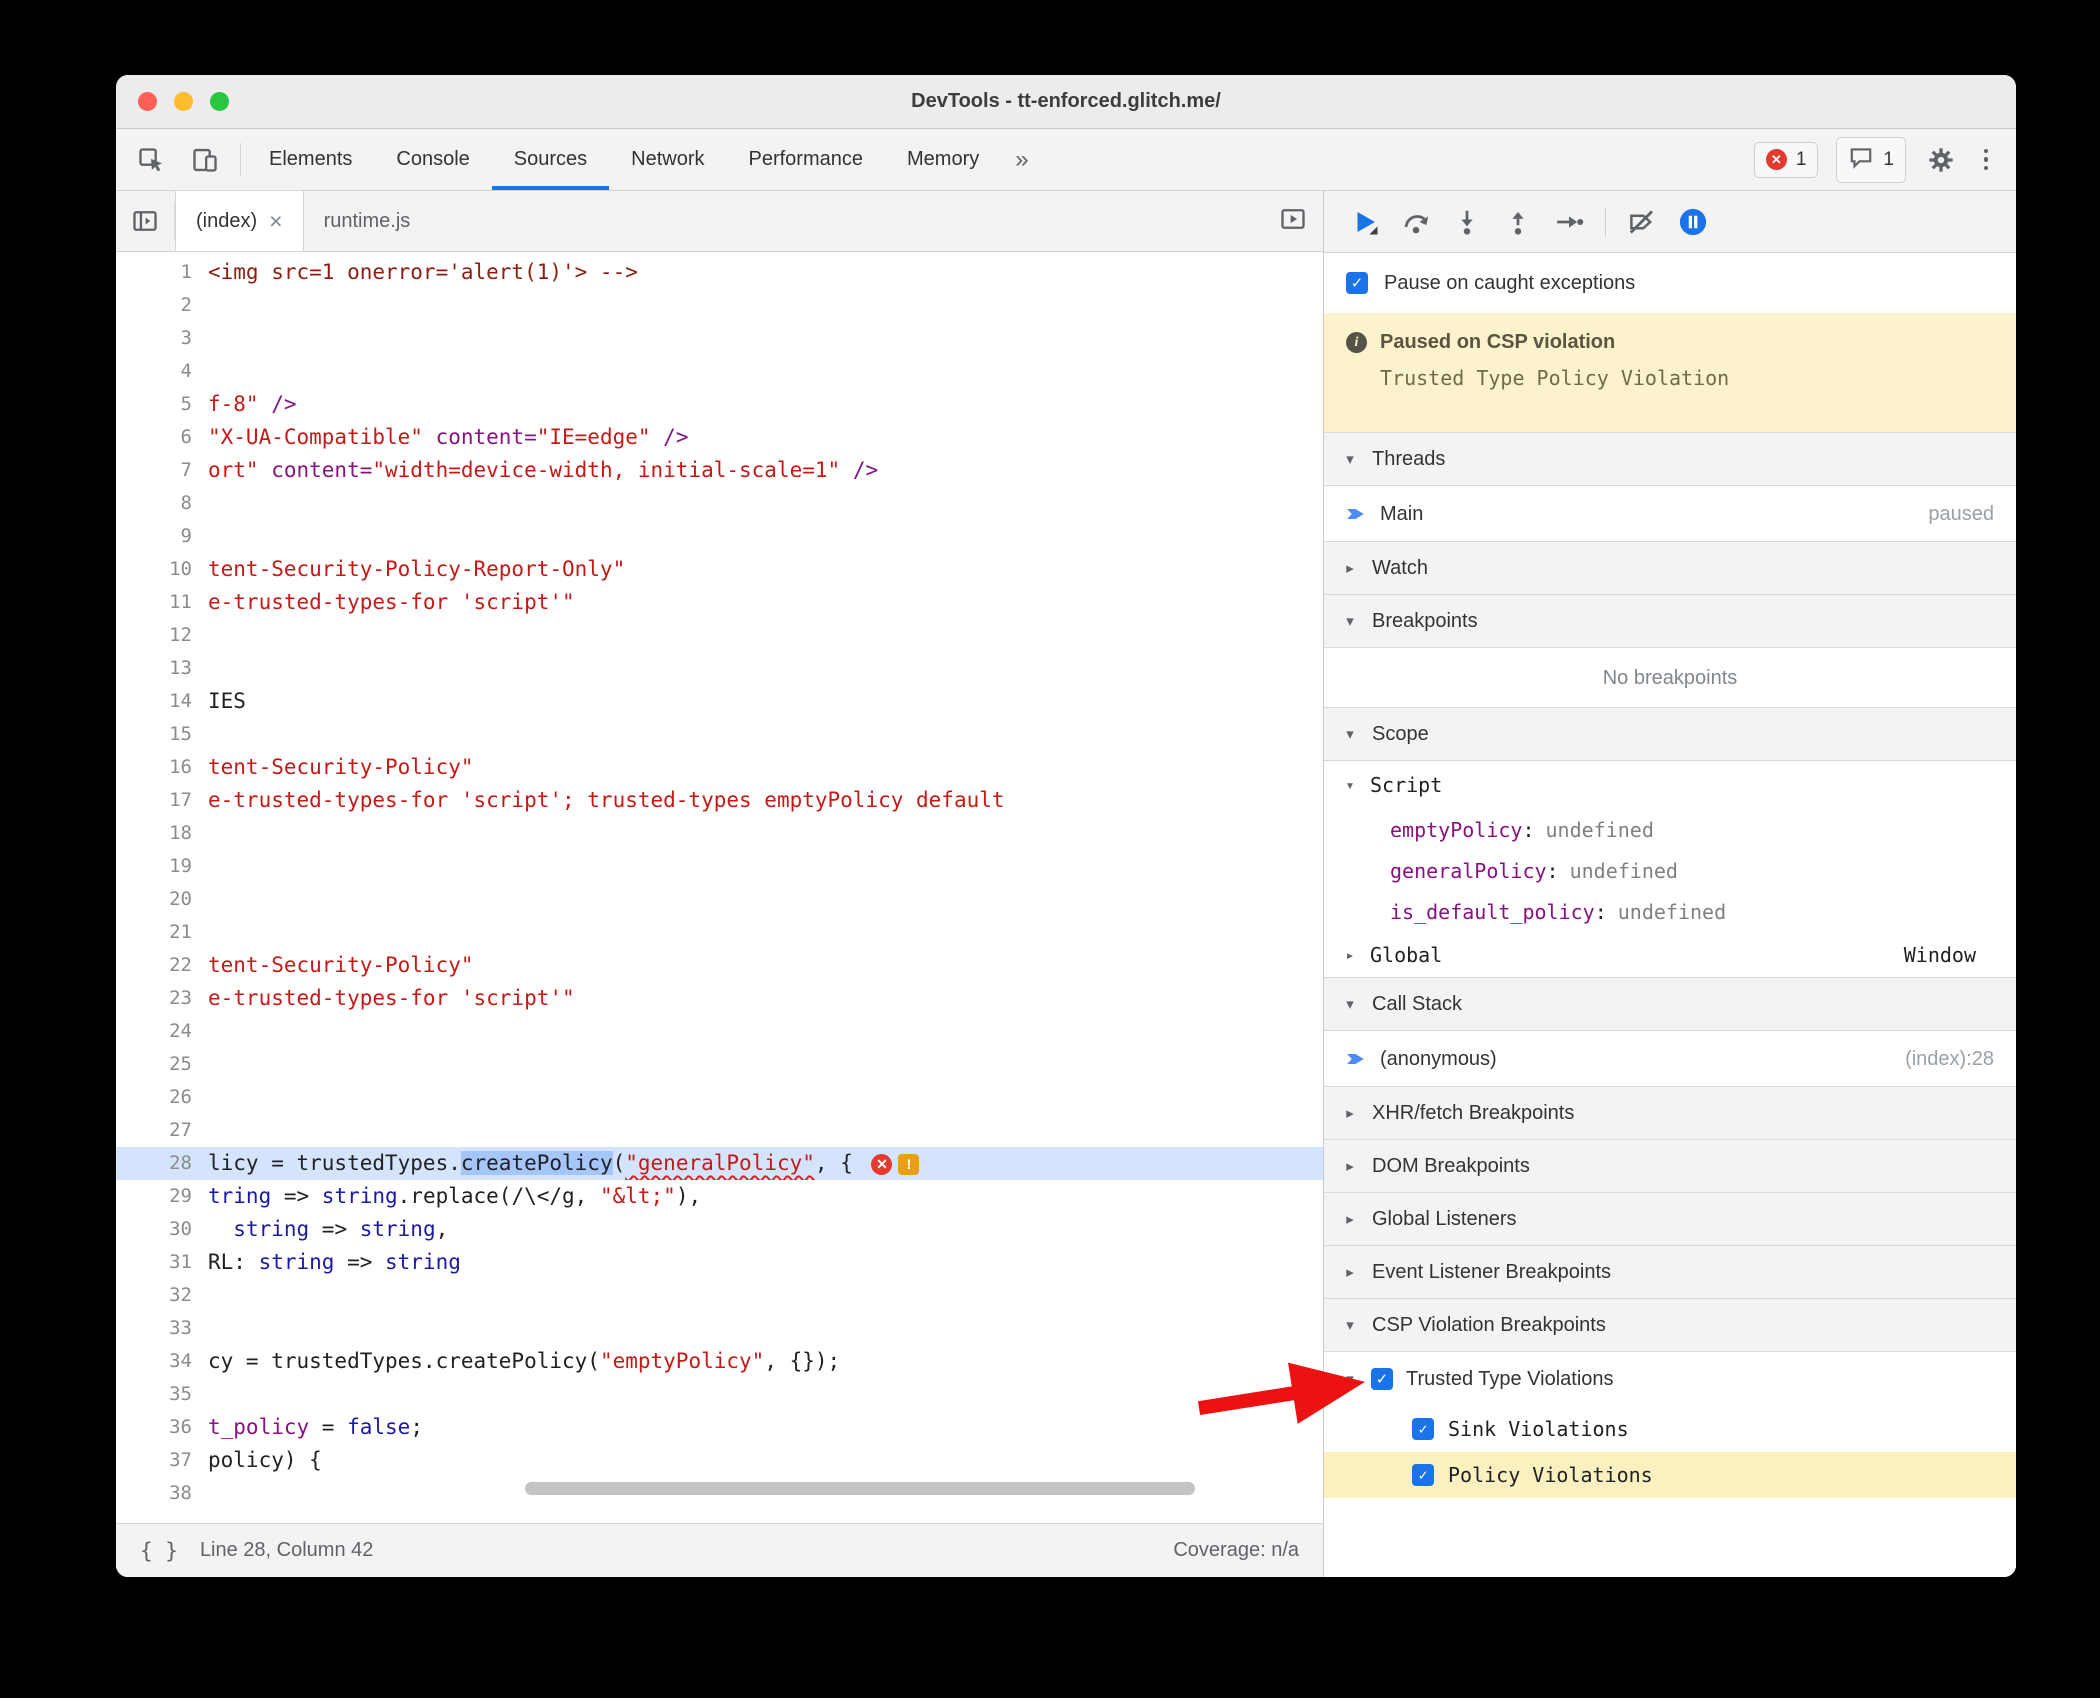  What do you see at coordinates (162, 899) in the screenshot?
I see `line-number: 20` at bounding box center [162, 899].